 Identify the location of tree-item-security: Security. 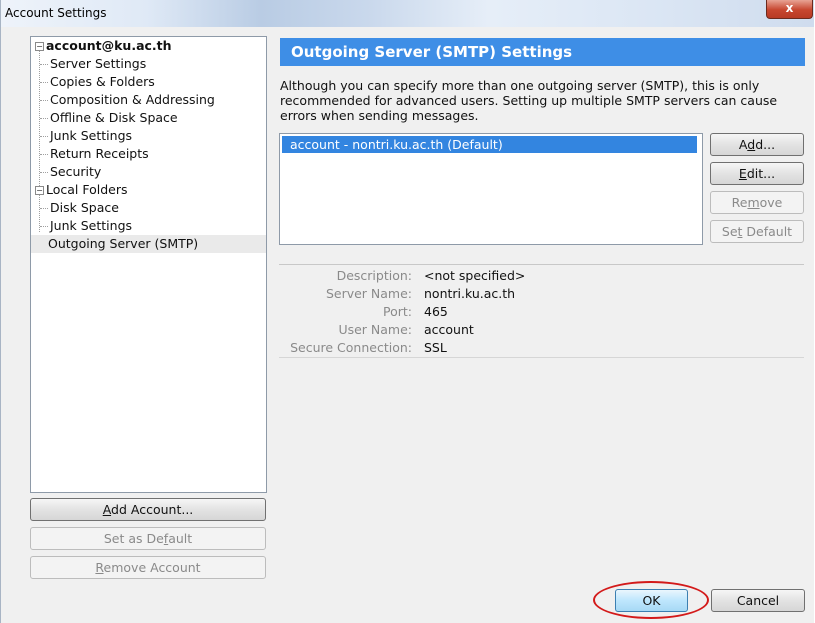
(75, 172).